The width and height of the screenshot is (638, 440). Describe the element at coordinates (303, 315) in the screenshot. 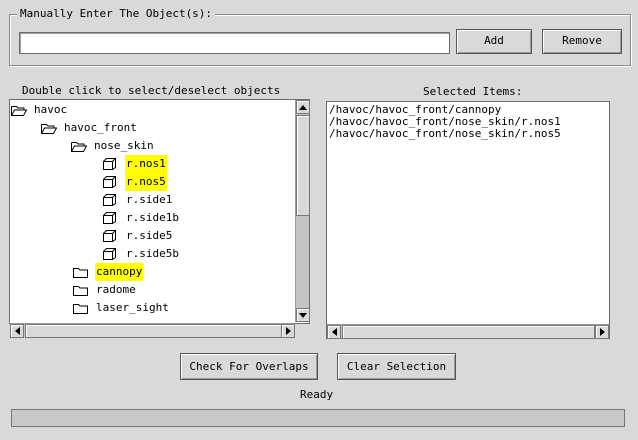

I see `scroll-down-arrow-icon` at that location.